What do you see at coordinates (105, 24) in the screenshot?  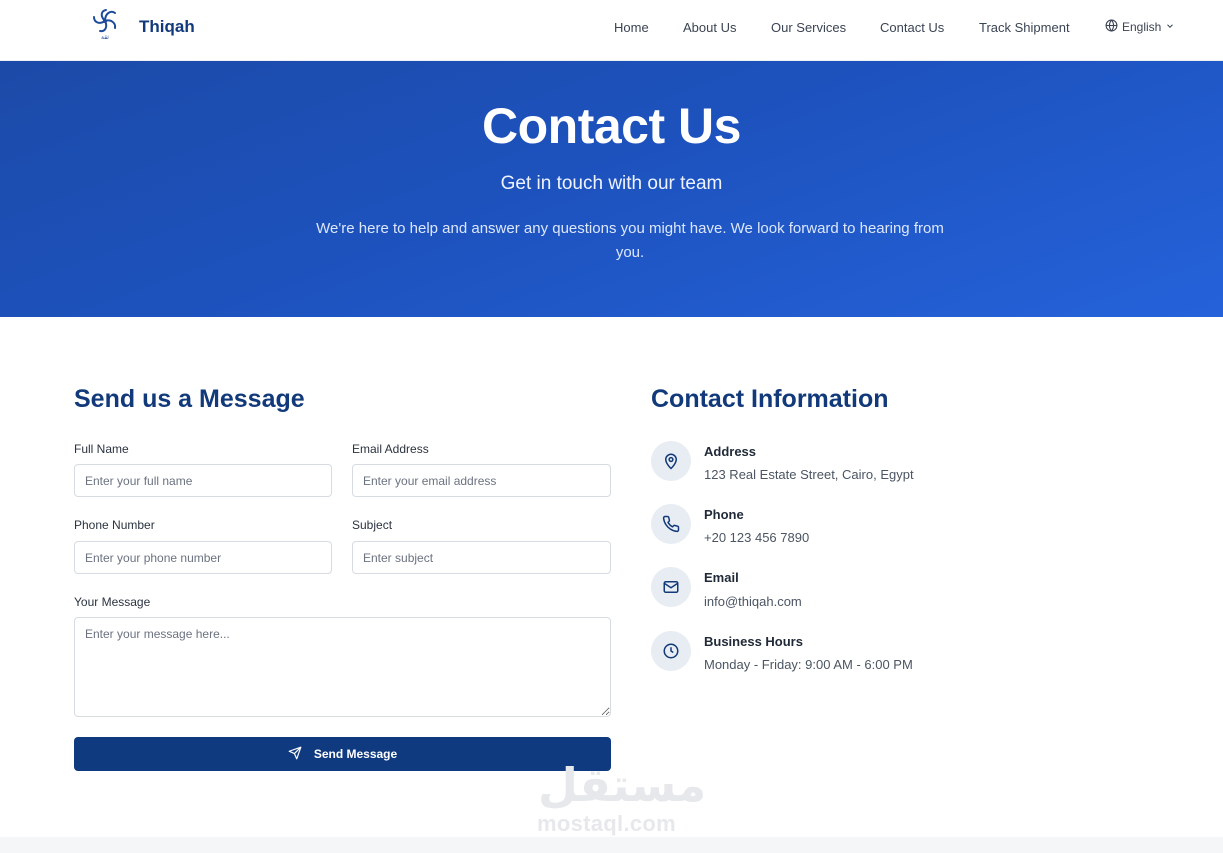 I see `swirl-logo-icon: ثقة` at bounding box center [105, 24].